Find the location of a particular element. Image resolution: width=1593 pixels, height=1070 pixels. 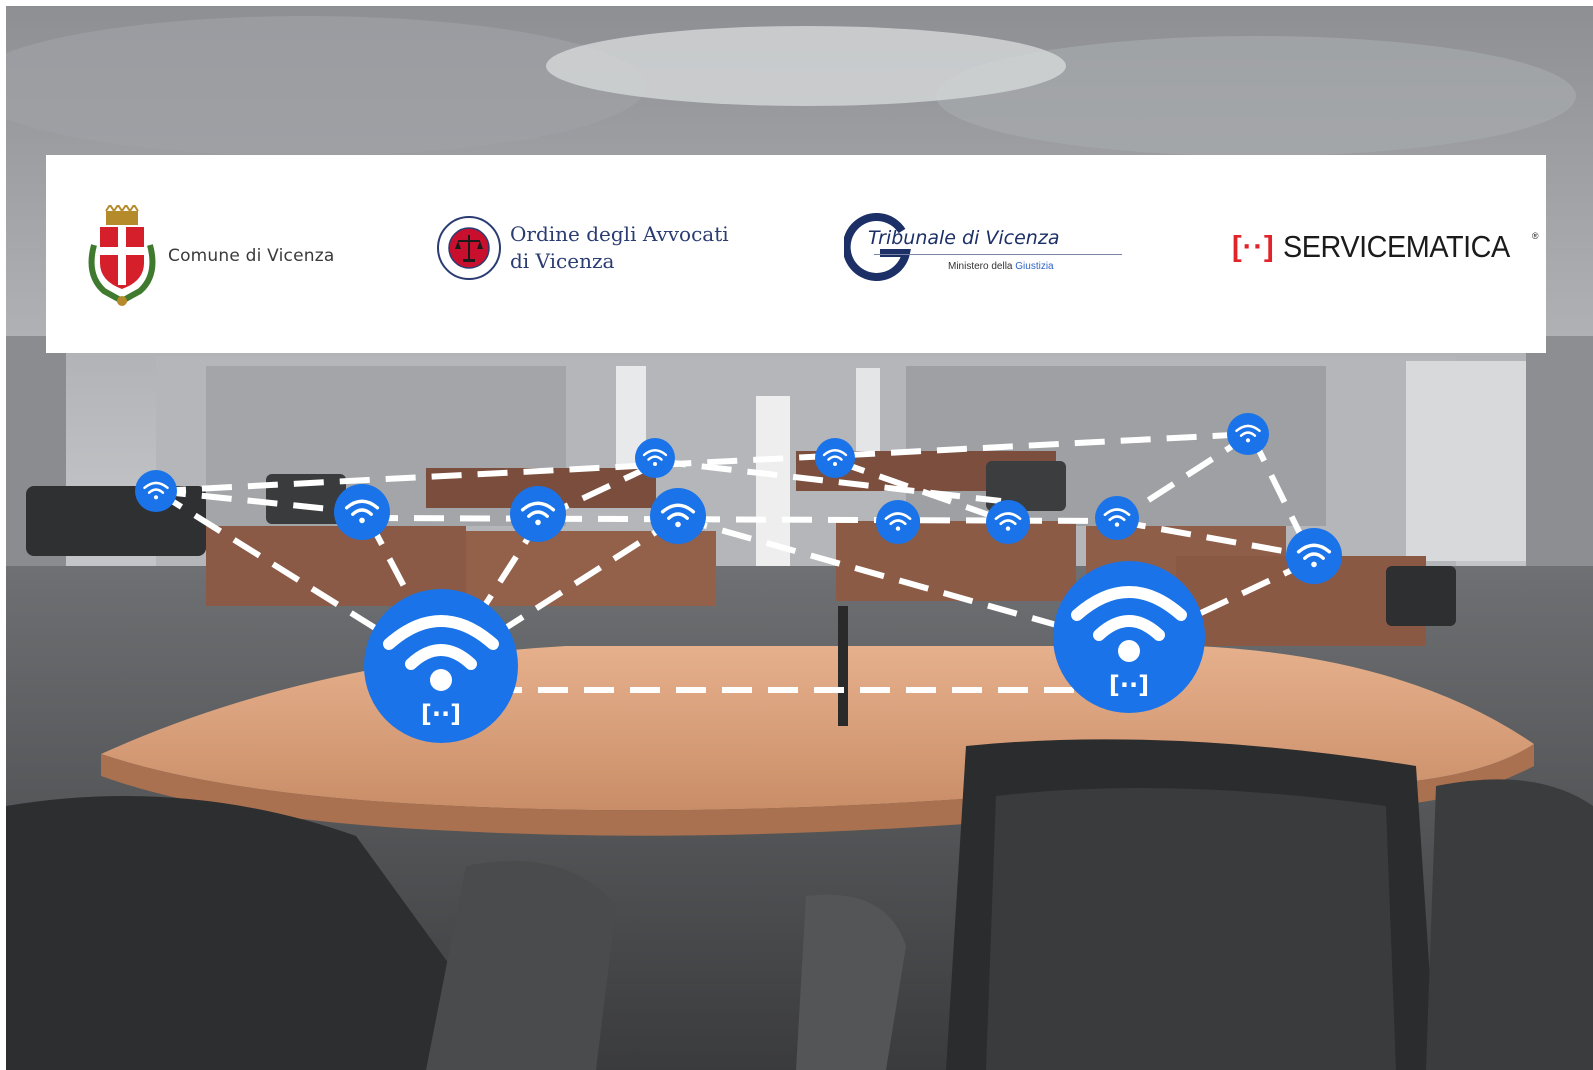

servicematica-logo: [··] SERVICEMATICA ® is located at coordinates (1385, 247).